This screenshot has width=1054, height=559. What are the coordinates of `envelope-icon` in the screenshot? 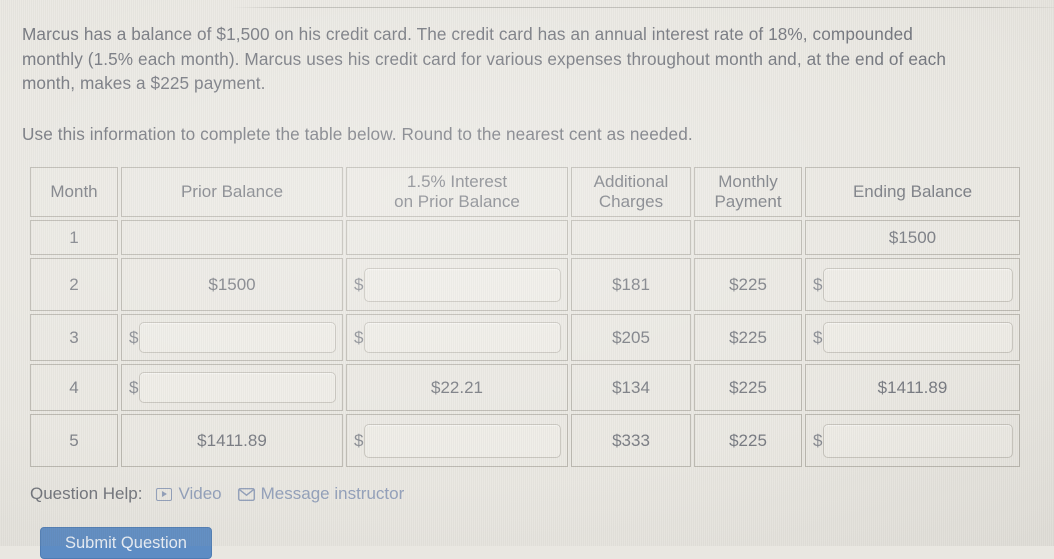 It's located at (246, 494).